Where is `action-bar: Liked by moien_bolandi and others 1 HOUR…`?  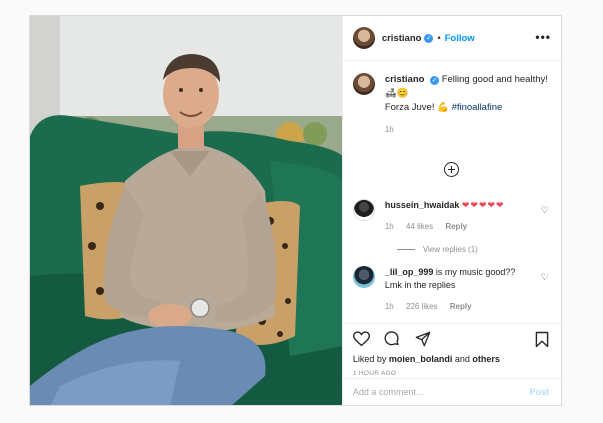 action-bar: Liked by moien_bolandi and others 1 HOUR… is located at coordinates (451, 352).